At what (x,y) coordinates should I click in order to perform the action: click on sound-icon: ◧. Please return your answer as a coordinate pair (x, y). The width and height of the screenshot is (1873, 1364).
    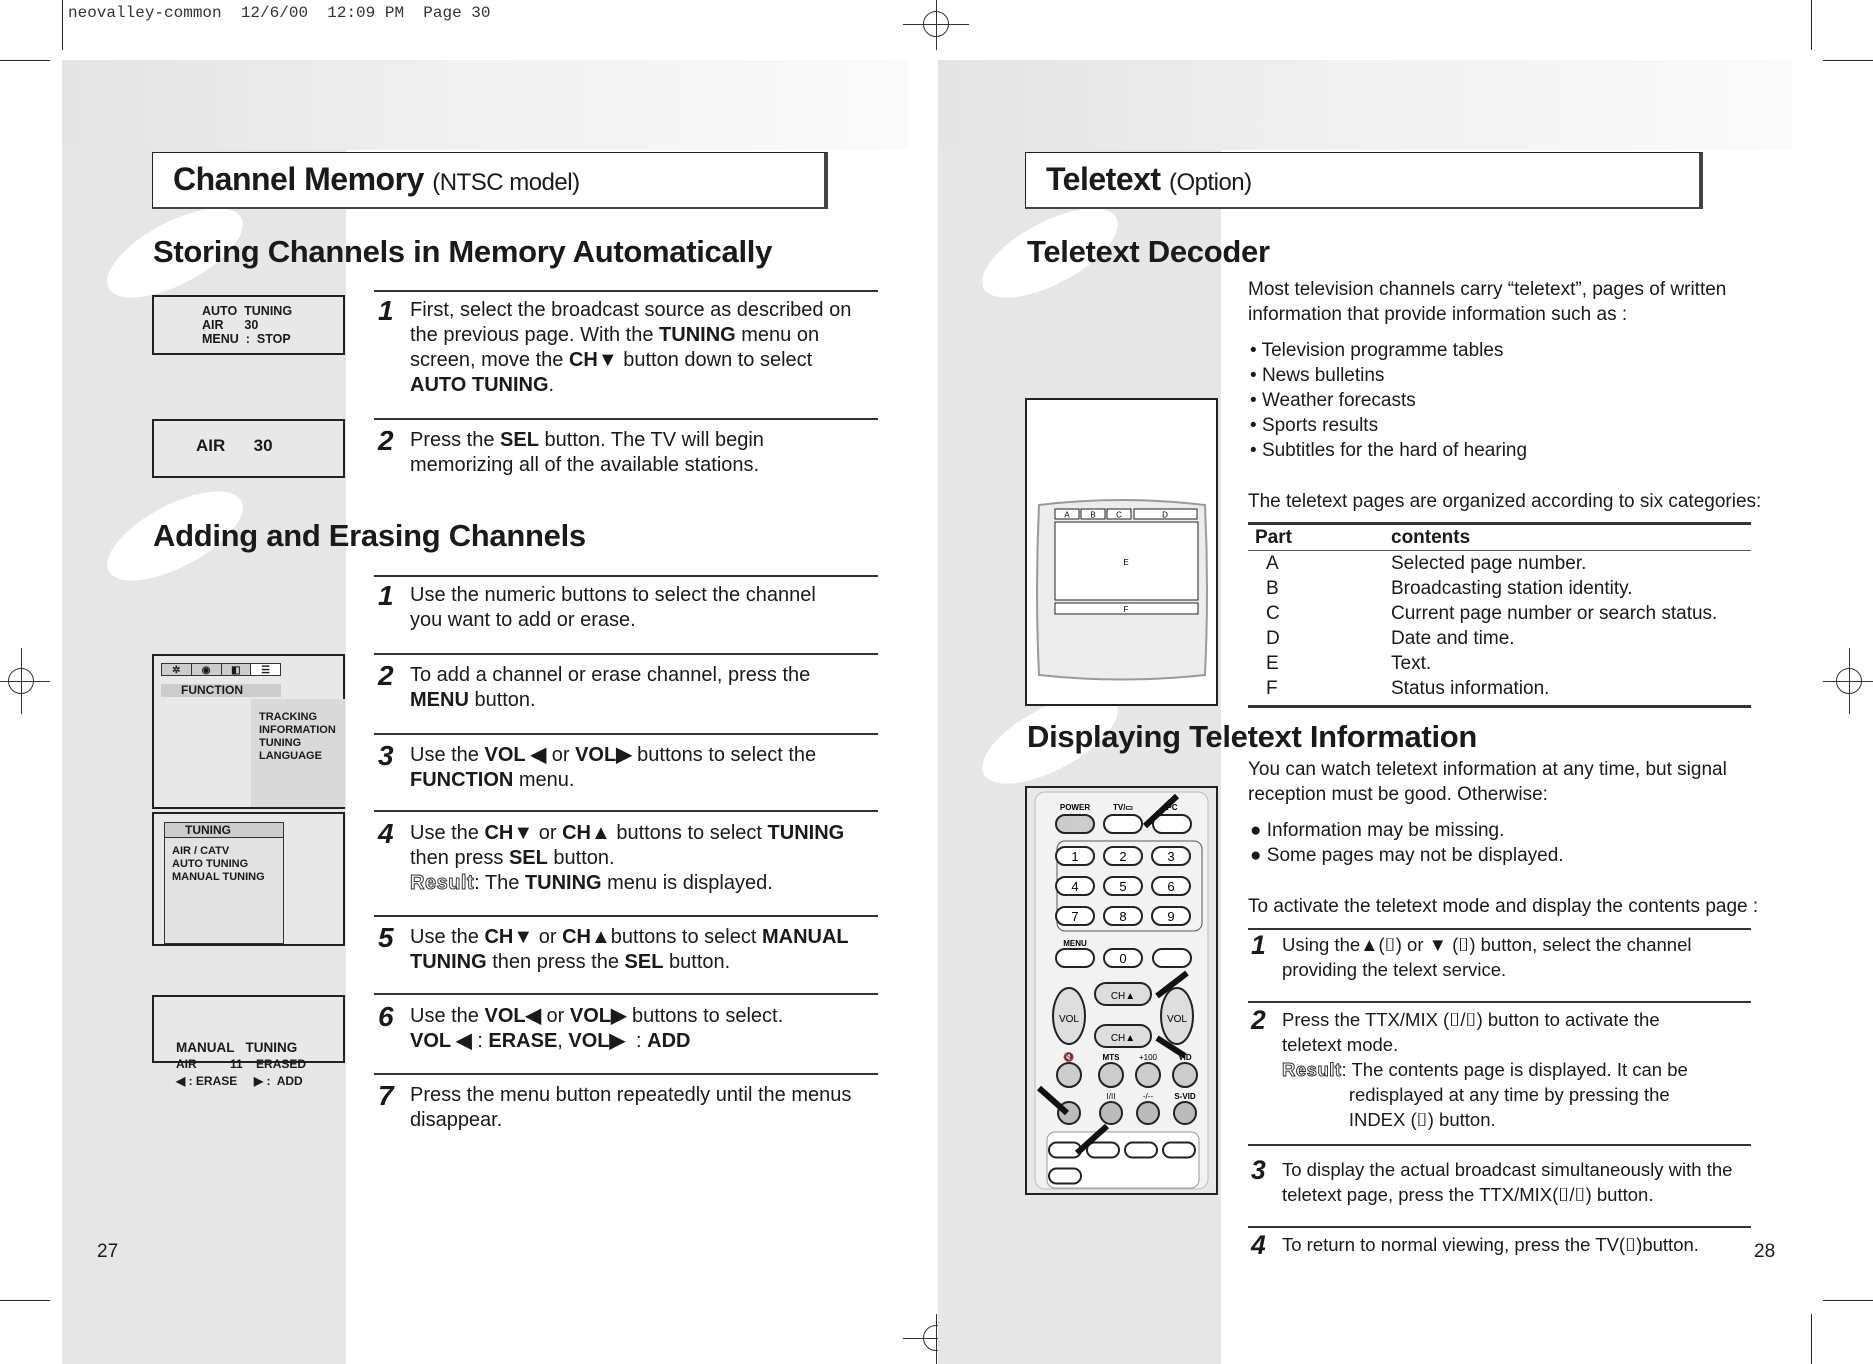
    Looking at the image, I should click on (237, 670).